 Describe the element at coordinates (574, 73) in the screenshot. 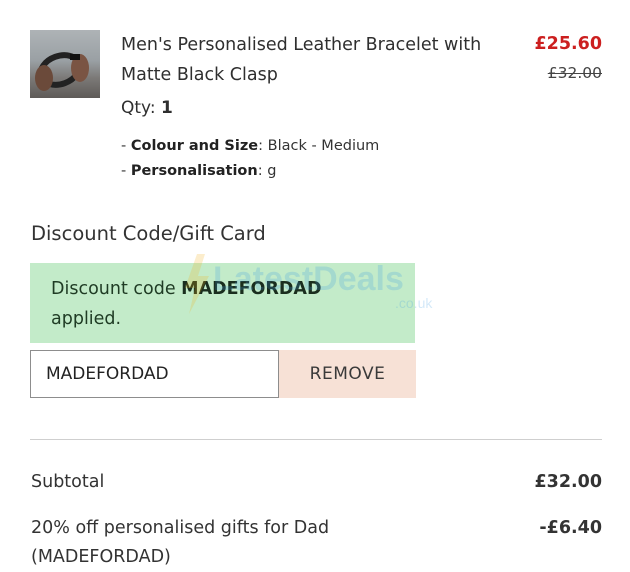

I see `price-original: £32.00` at that location.